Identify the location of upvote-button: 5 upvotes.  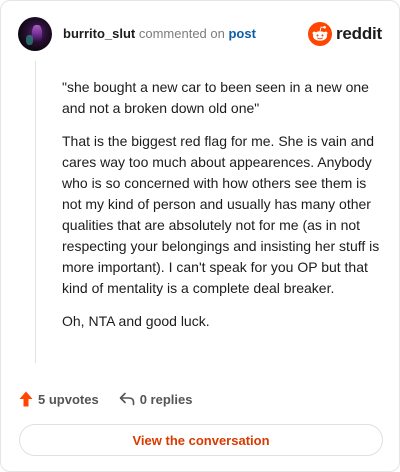
(59, 399).